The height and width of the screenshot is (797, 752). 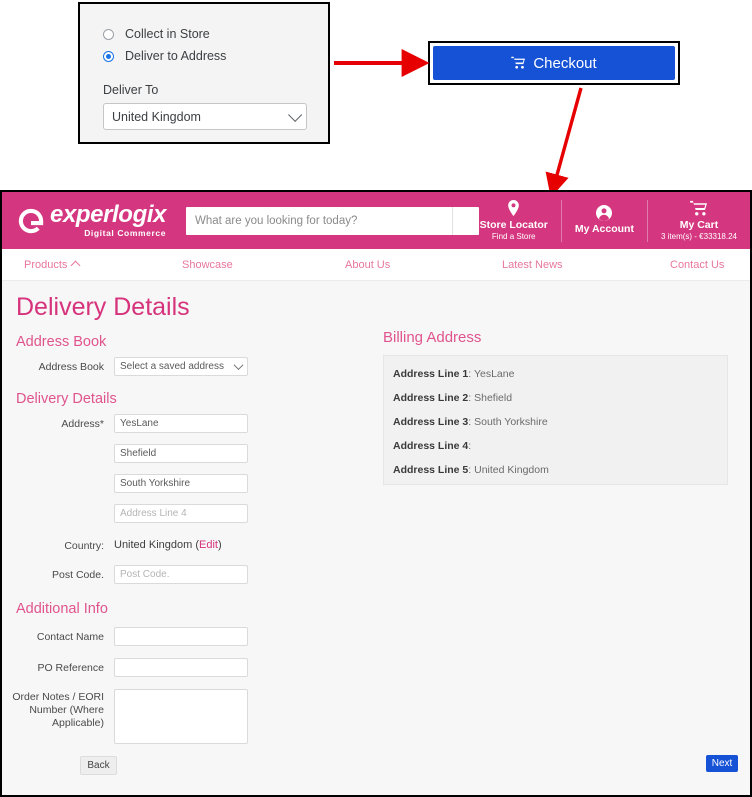 I want to click on contact-name-row: Contact Name, so click(x=189, y=636).